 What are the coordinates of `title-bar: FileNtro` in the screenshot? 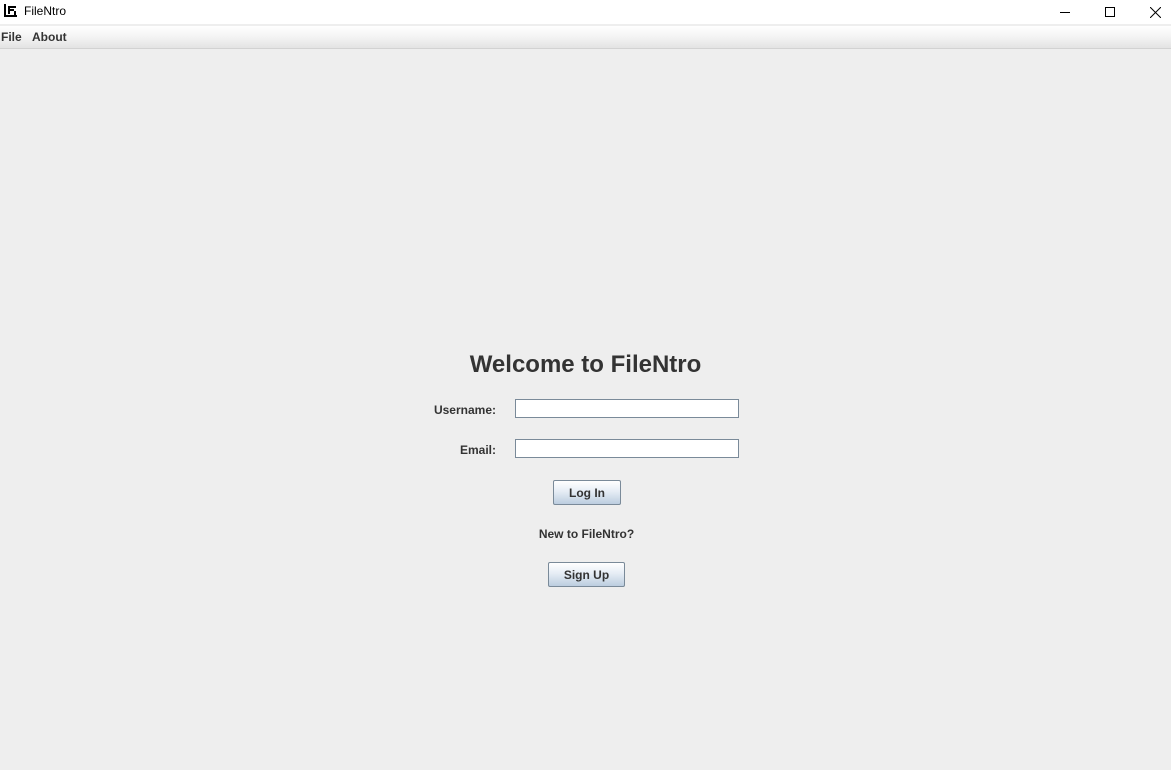 It's located at (585, 12).